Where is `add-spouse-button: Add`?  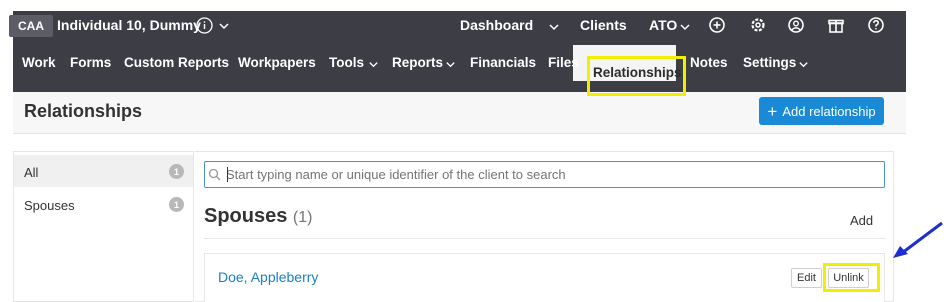
add-spouse-button: Add is located at coordinates (861, 220).